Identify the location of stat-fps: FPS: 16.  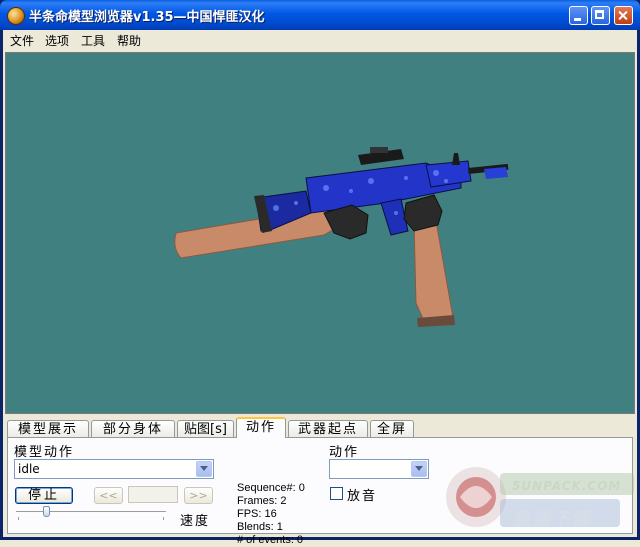
(257, 514).